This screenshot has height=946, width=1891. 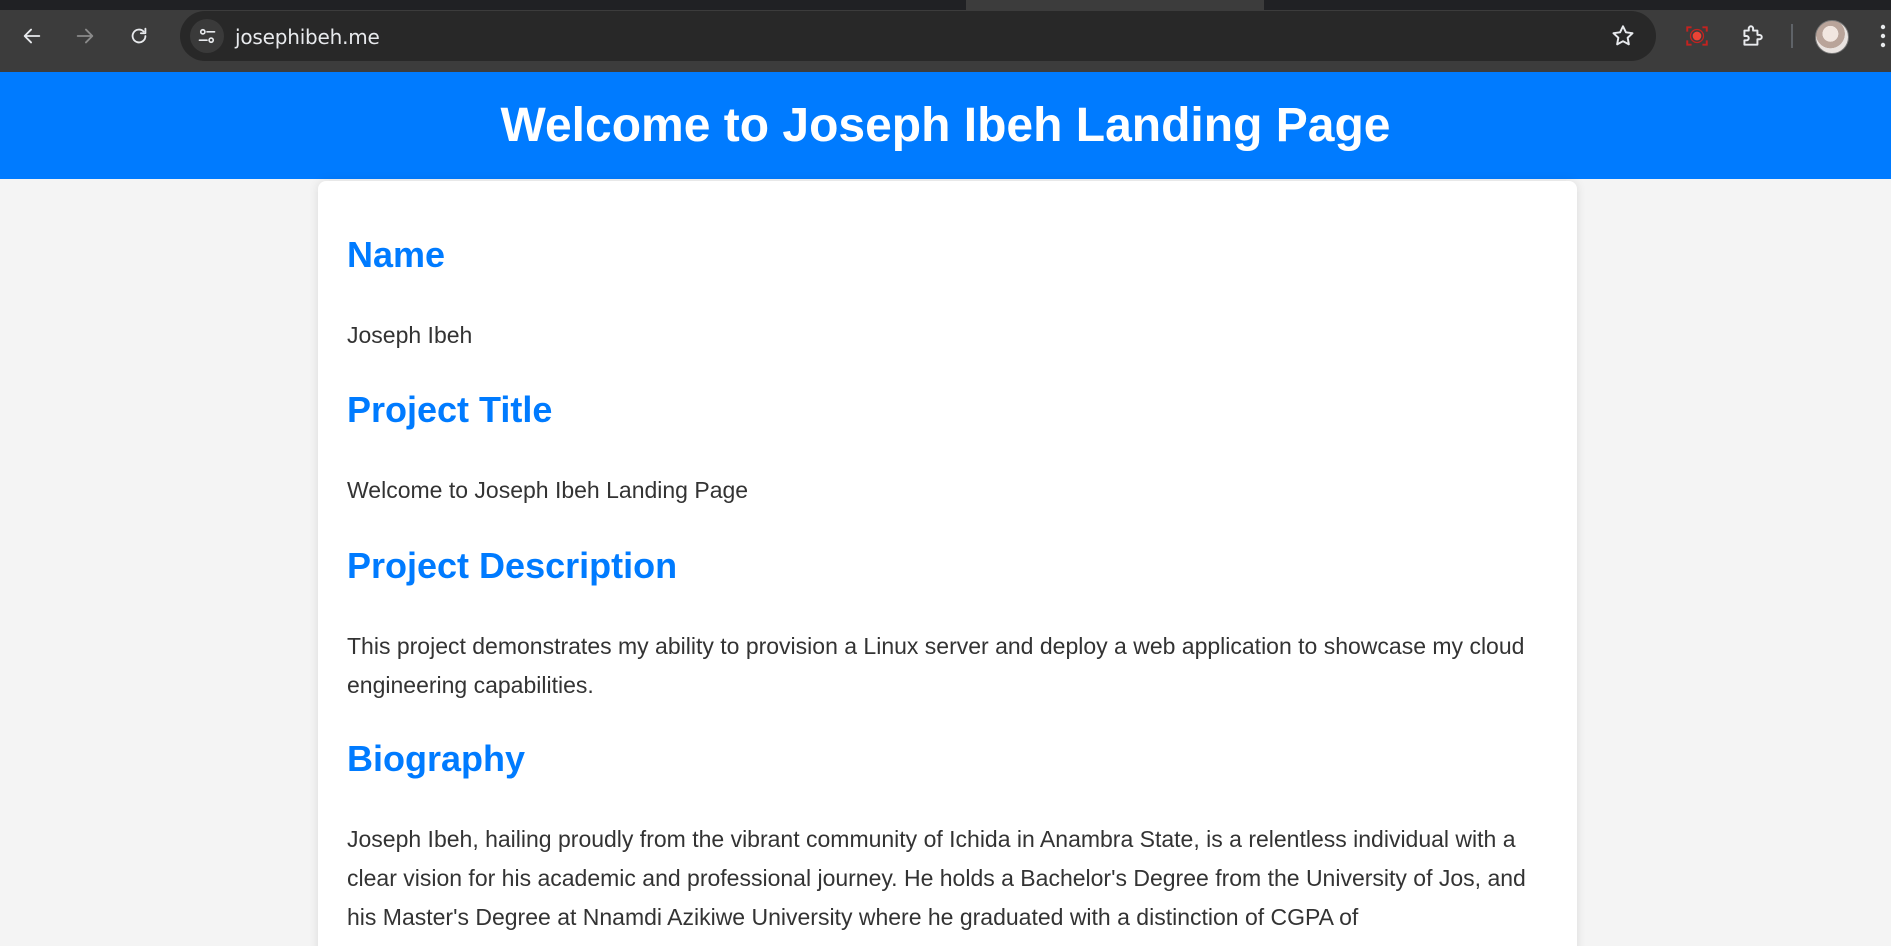 I want to click on forward-button, so click(x=85, y=36).